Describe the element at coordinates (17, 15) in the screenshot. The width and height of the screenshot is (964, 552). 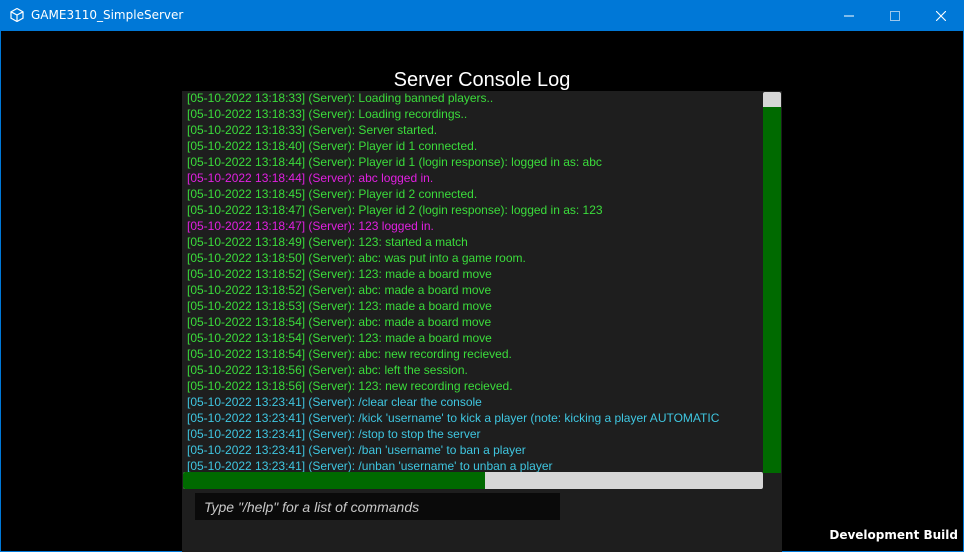
I see `unity-app-icon` at that location.